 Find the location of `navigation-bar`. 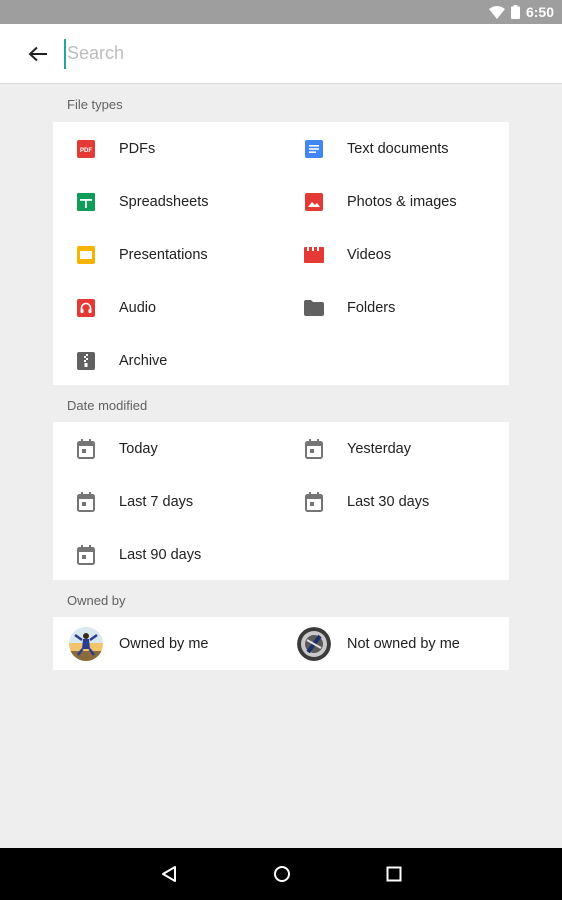

navigation-bar is located at coordinates (281, 874).